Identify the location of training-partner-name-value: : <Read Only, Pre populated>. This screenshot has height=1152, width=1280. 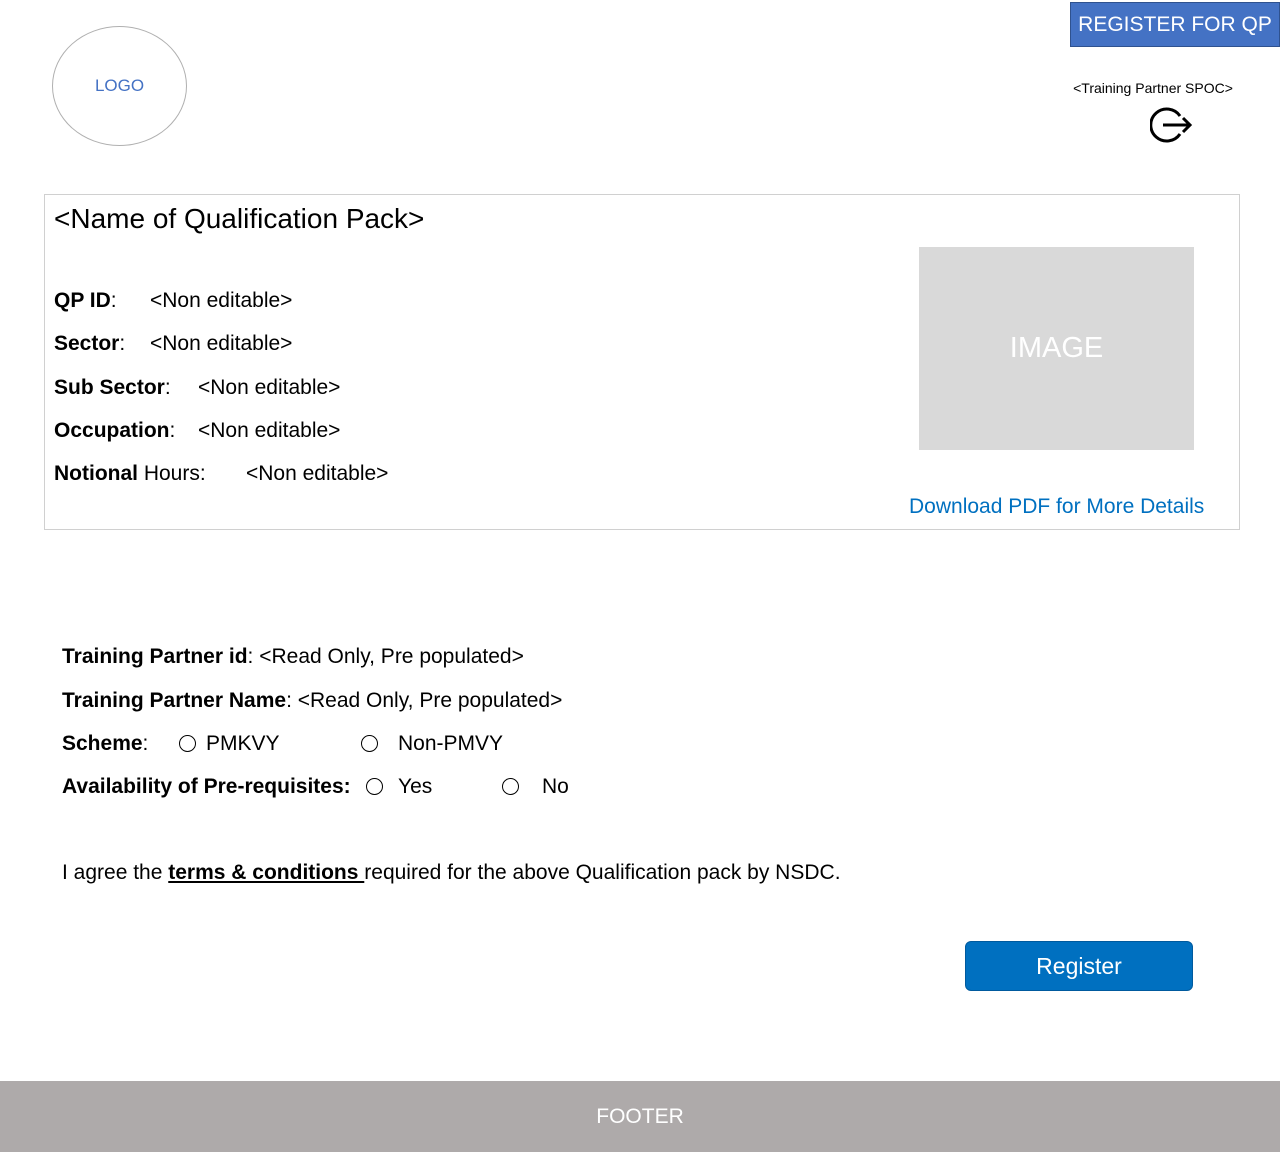
(424, 700).